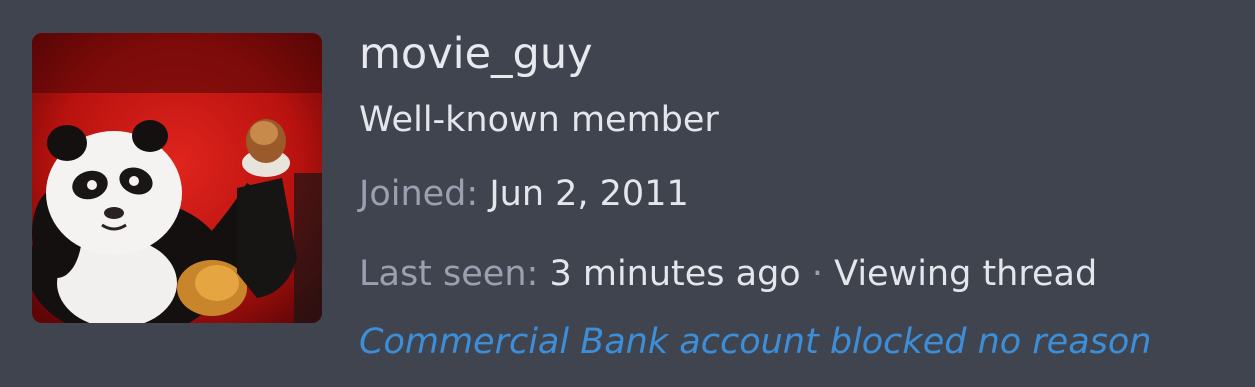 The image size is (1255, 387). I want to click on current-activity-link: Viewing thread, so click(965, 274).